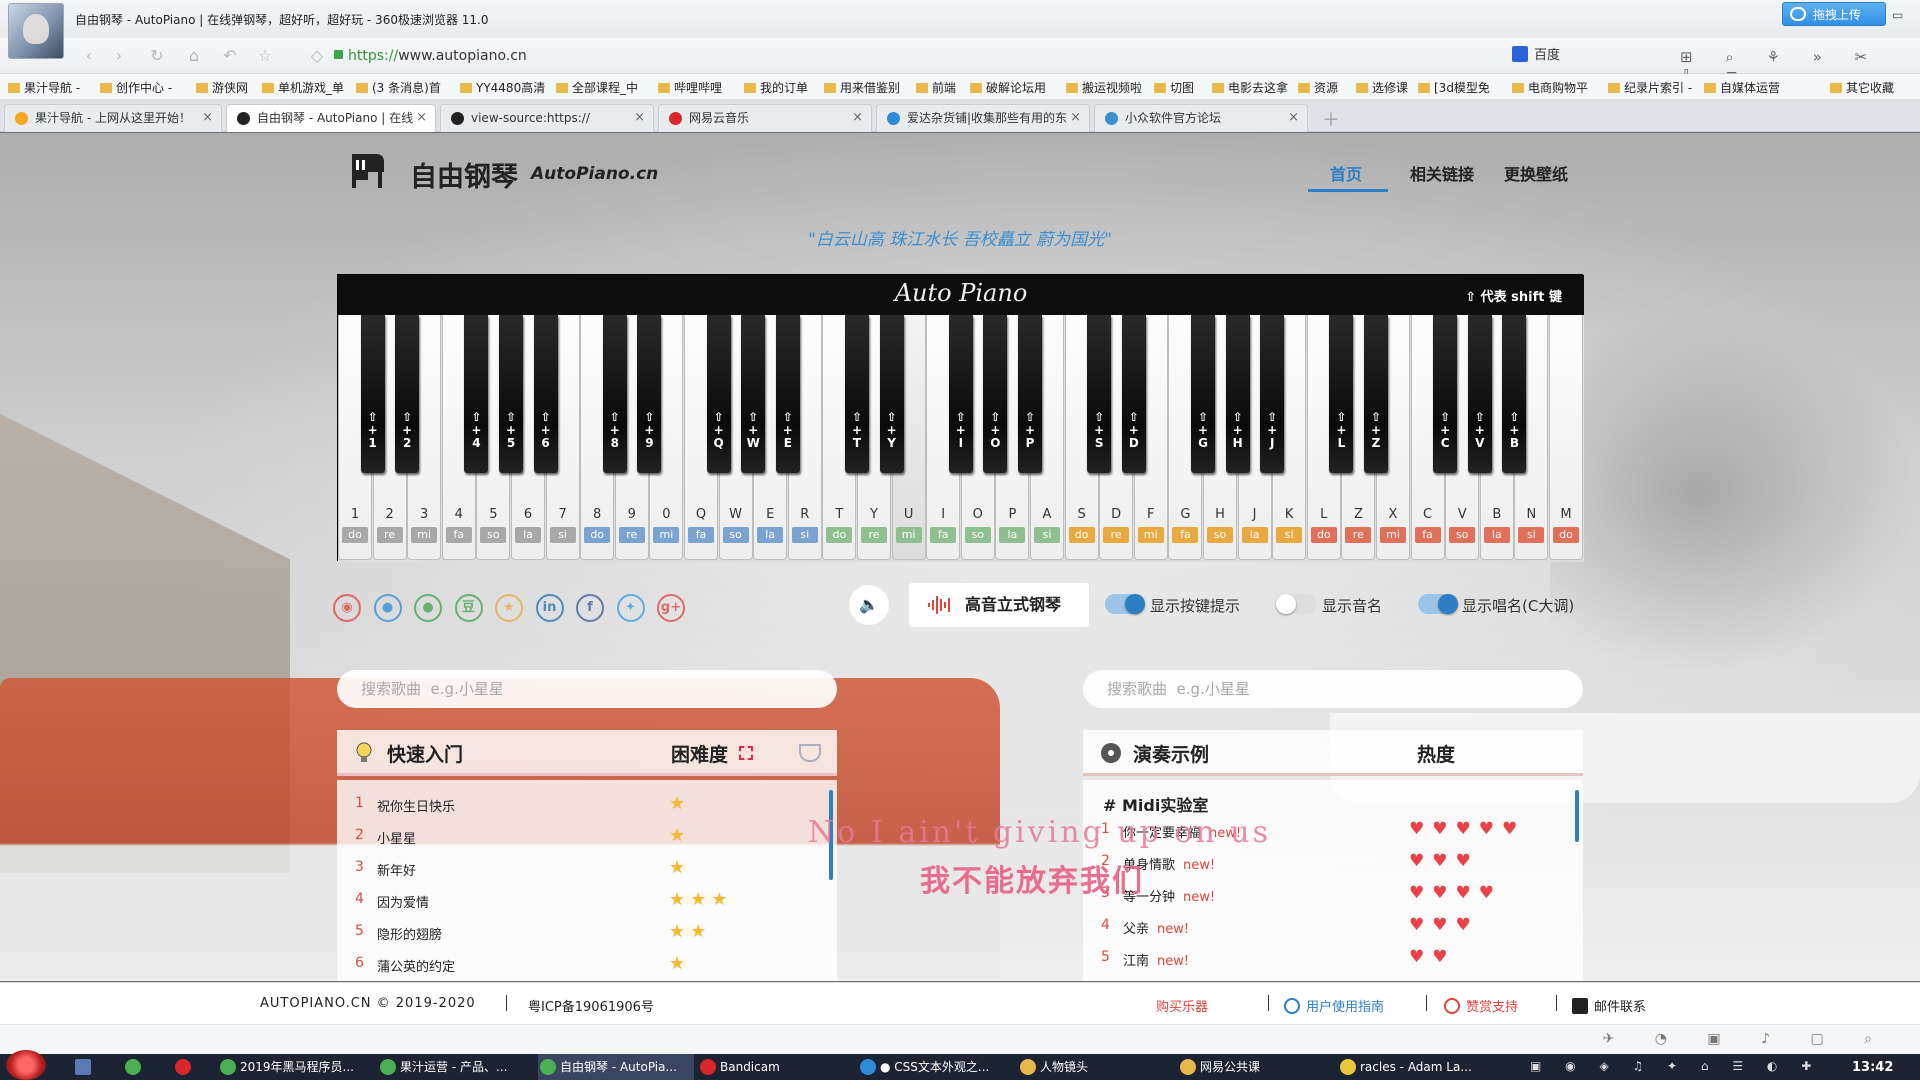 The width and height of the screenshot is (1920, 1080). What do you see at coordinates (776, 87) in the screenshot?
I see `bookmark-item: 我的订单` at bounding box center [776, 87].